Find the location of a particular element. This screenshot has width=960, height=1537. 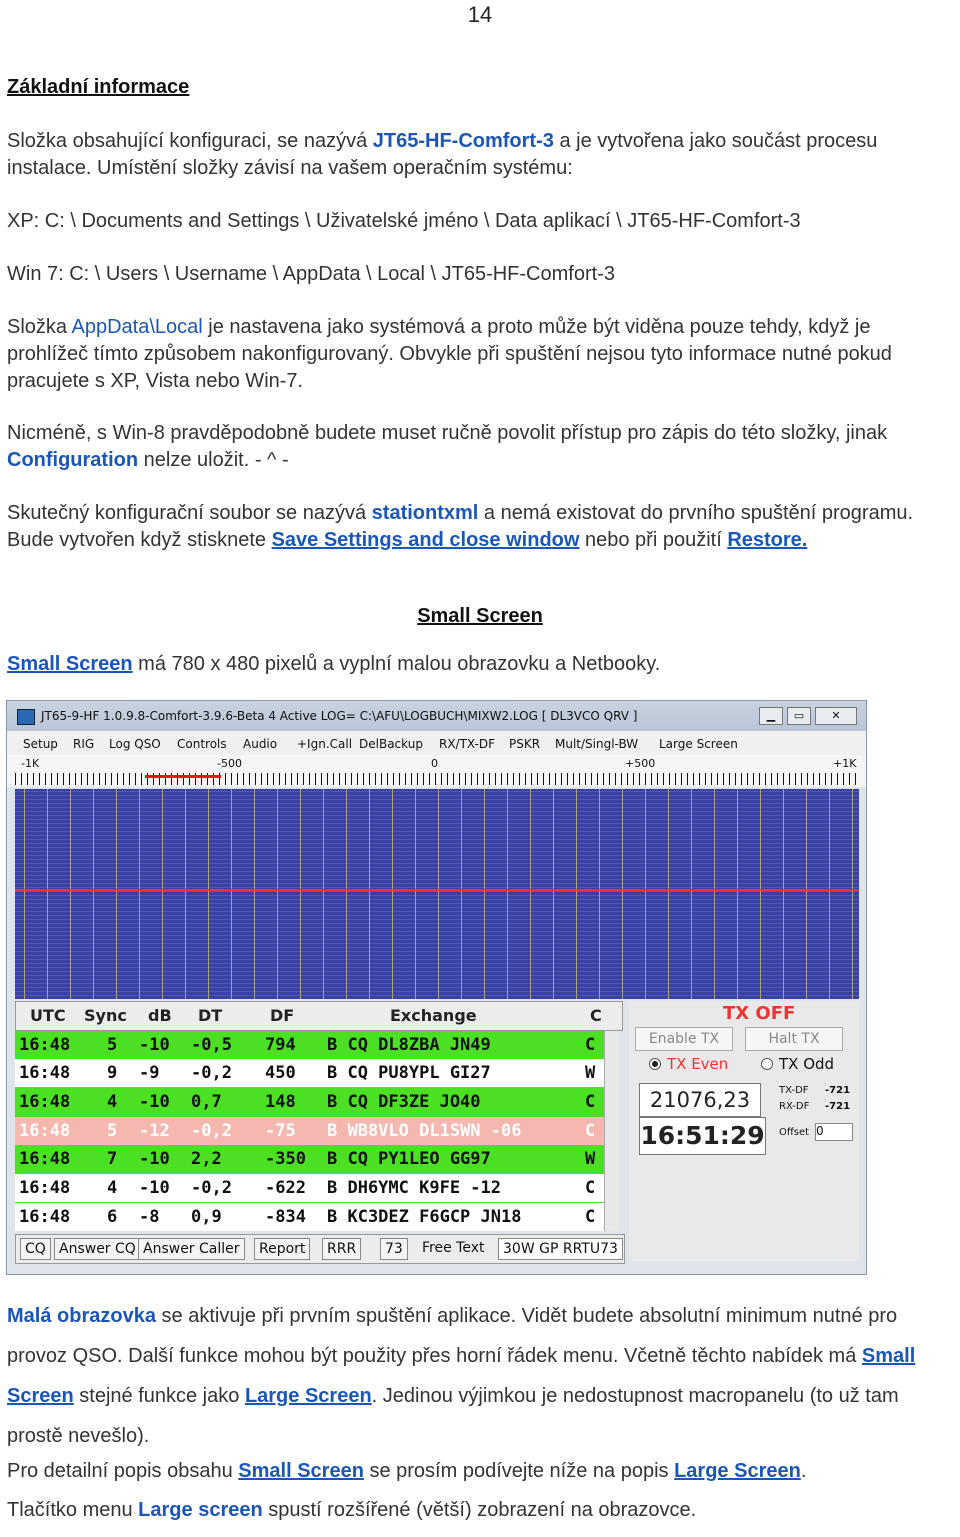

cell-exchange: B CQ PU8YPL GI27 is located at coordinates (409, 1073).